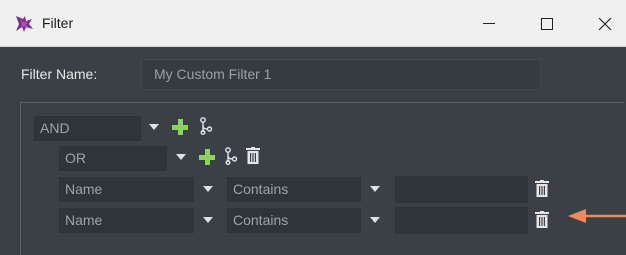 This screenshot has height=255, width=626. I want to click on close-icon, so click(605, 23).